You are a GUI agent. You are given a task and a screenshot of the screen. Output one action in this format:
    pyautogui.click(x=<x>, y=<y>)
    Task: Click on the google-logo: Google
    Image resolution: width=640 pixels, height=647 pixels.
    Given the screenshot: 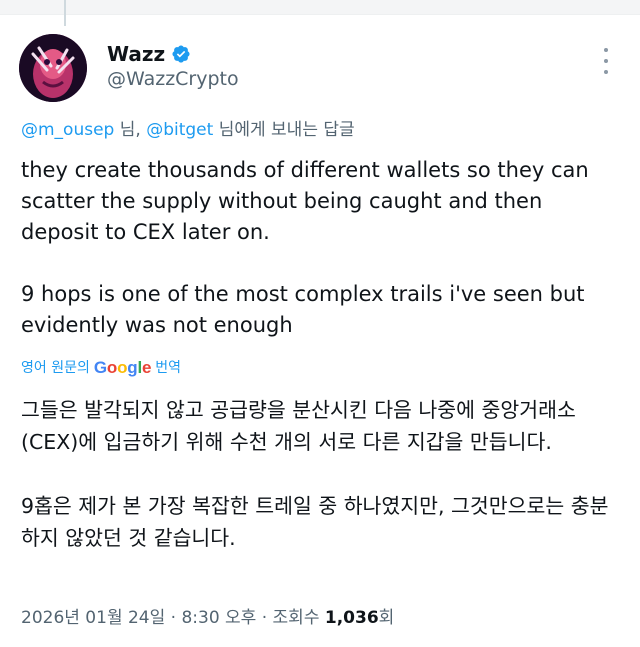 What is the action you would take?
    pyautogui.click(x=122, y=367)
    